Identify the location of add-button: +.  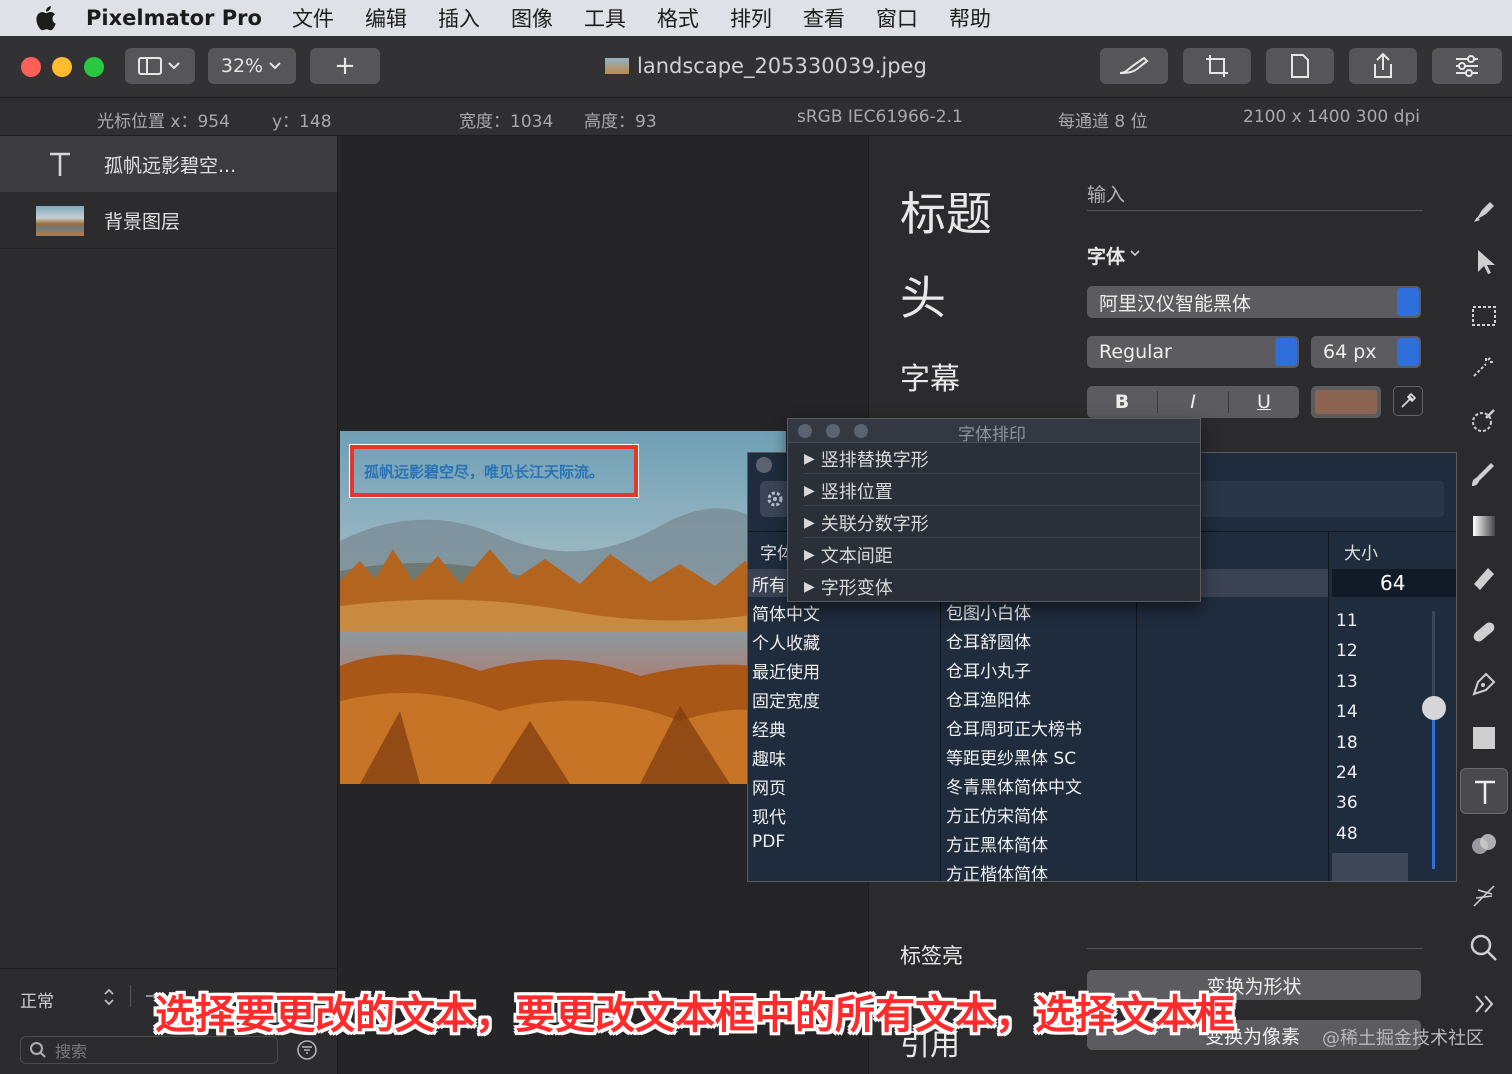
(345, 66).